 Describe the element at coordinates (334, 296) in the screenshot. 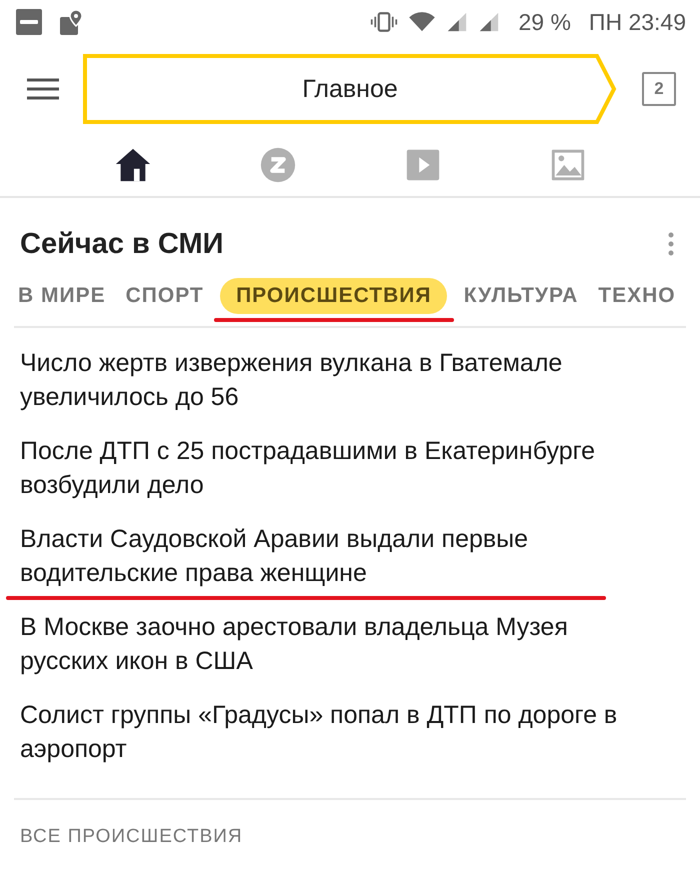

I see `category-tab: ПРОИСШЕСТВИЯ` at that location.